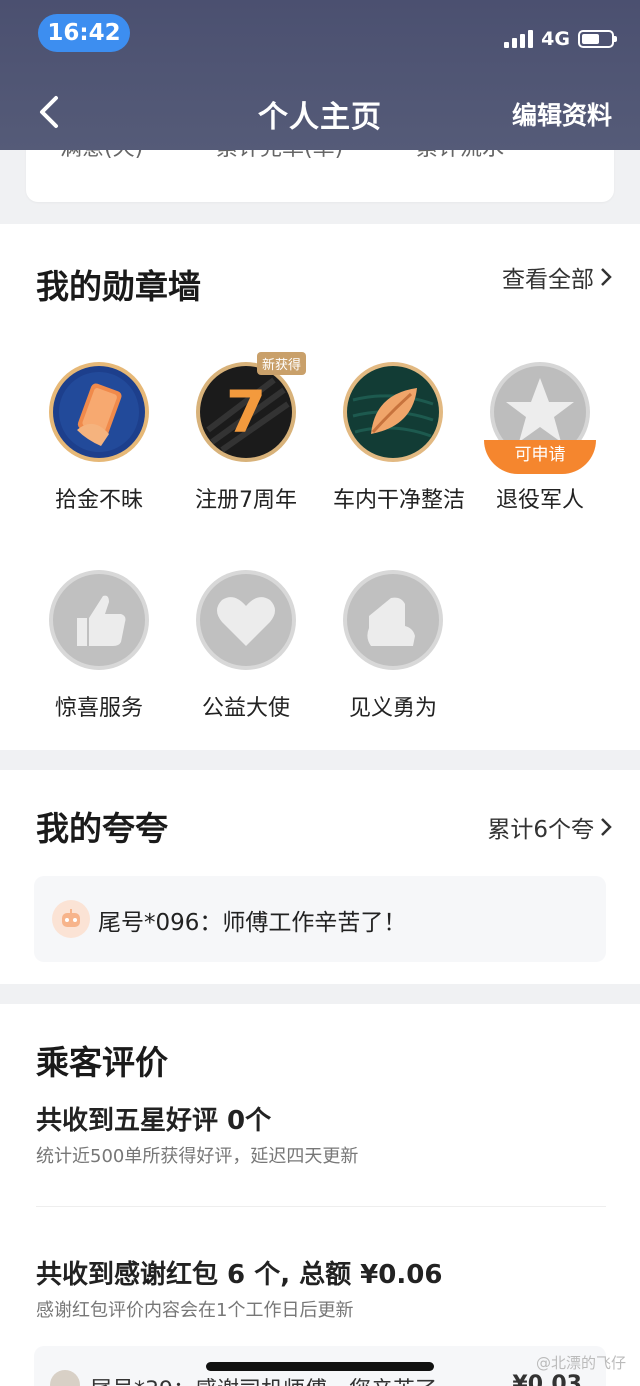  I want to click on praise-count-label: 累计6个夸, so click(540, 830).